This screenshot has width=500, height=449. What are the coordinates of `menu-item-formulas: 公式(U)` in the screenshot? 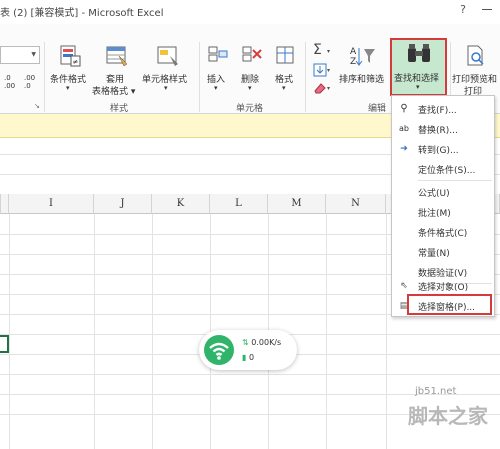 It's located at (443, 192).